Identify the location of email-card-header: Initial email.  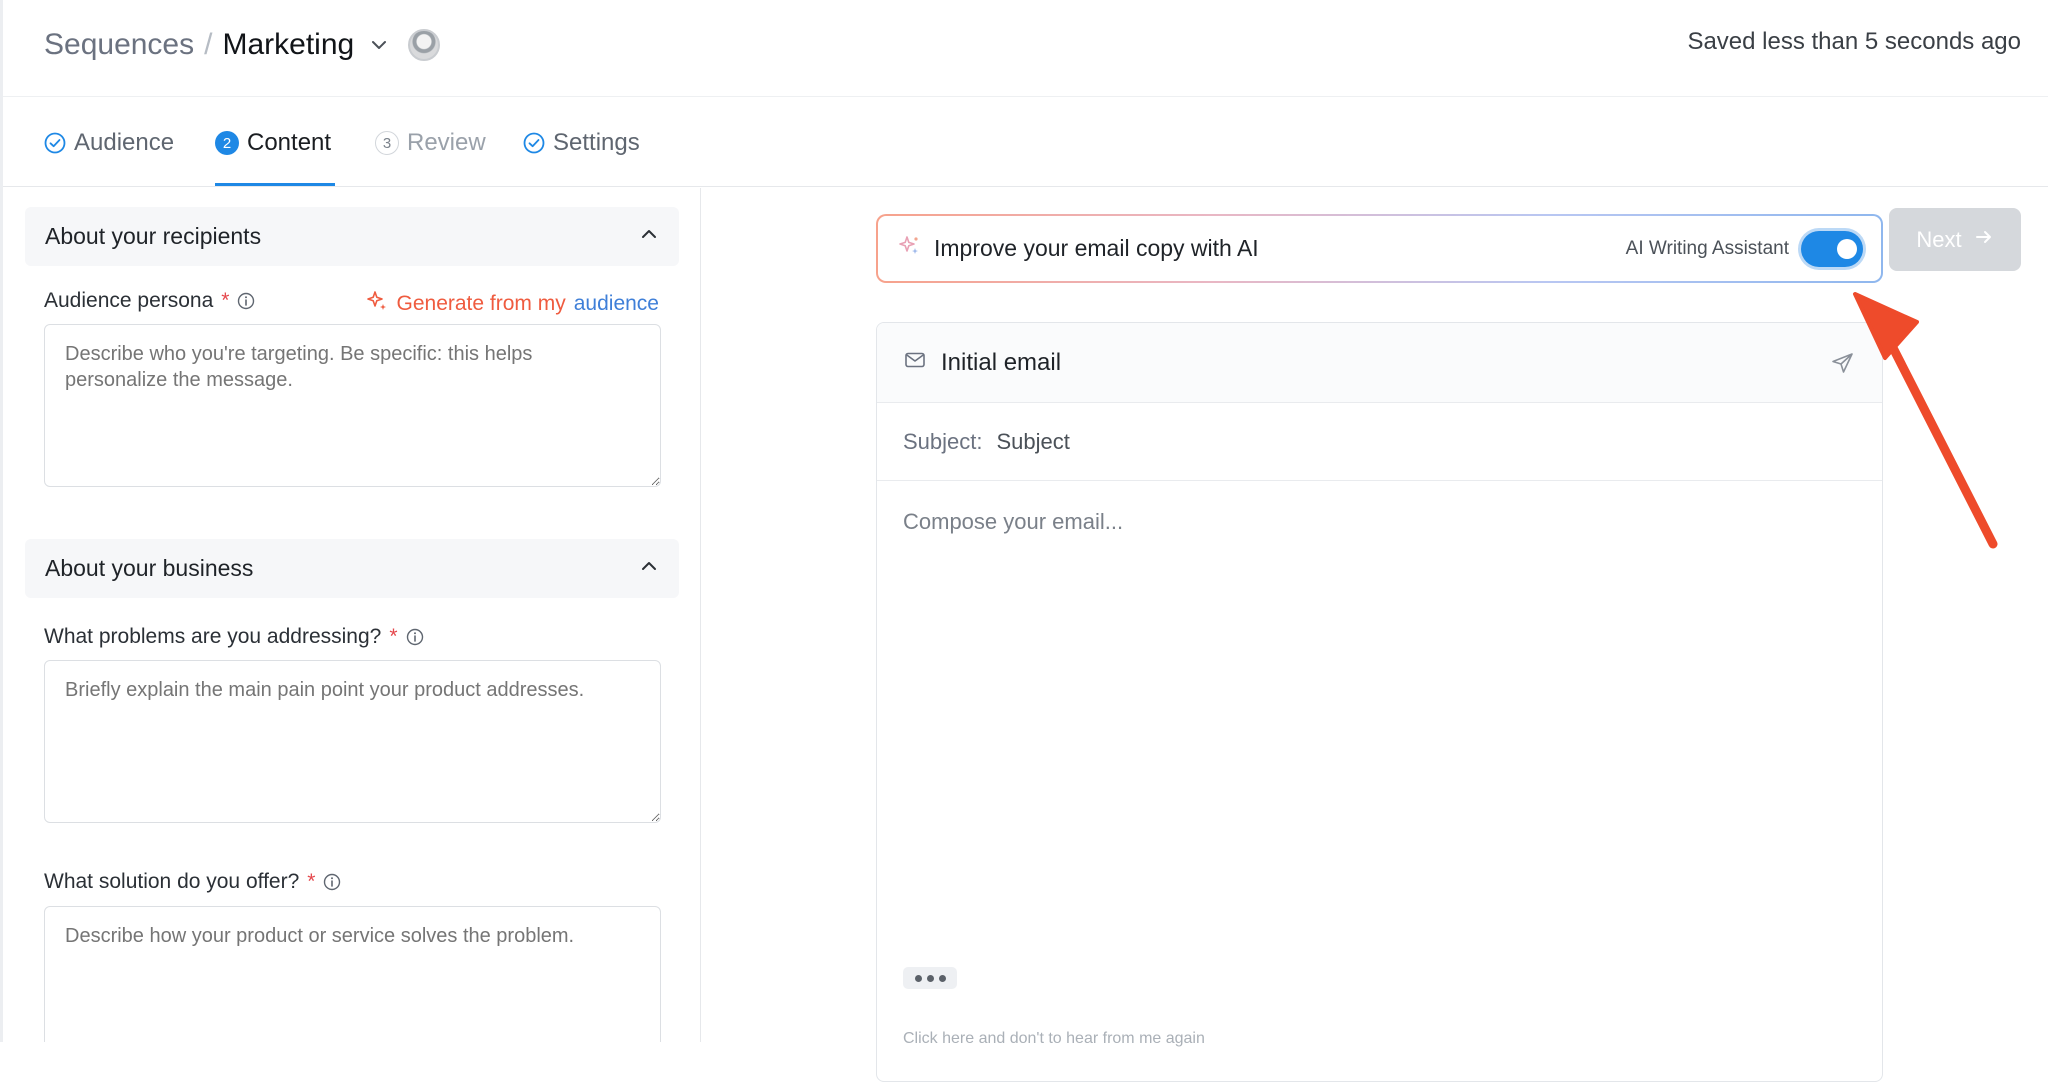
(1379, 363).